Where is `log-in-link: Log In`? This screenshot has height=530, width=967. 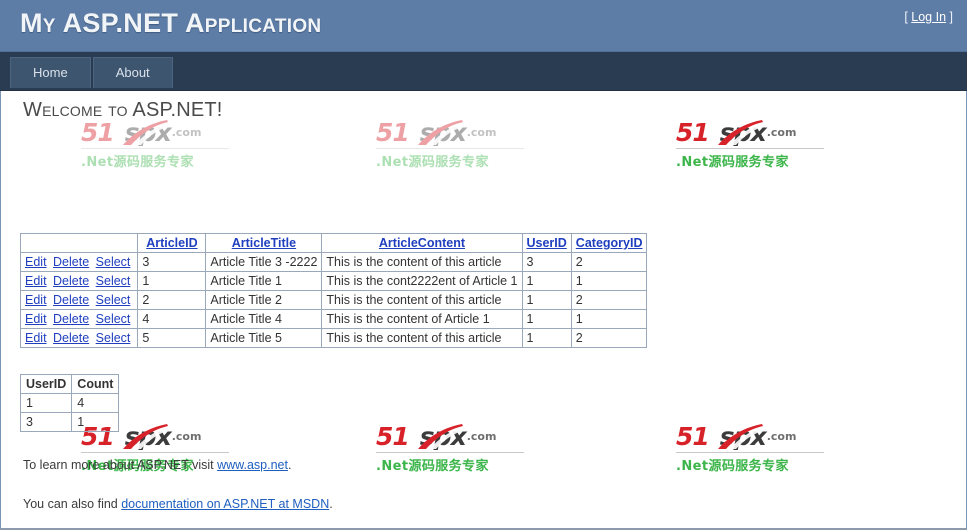
log-in-link: Log In is located at coordinates (928, 17).